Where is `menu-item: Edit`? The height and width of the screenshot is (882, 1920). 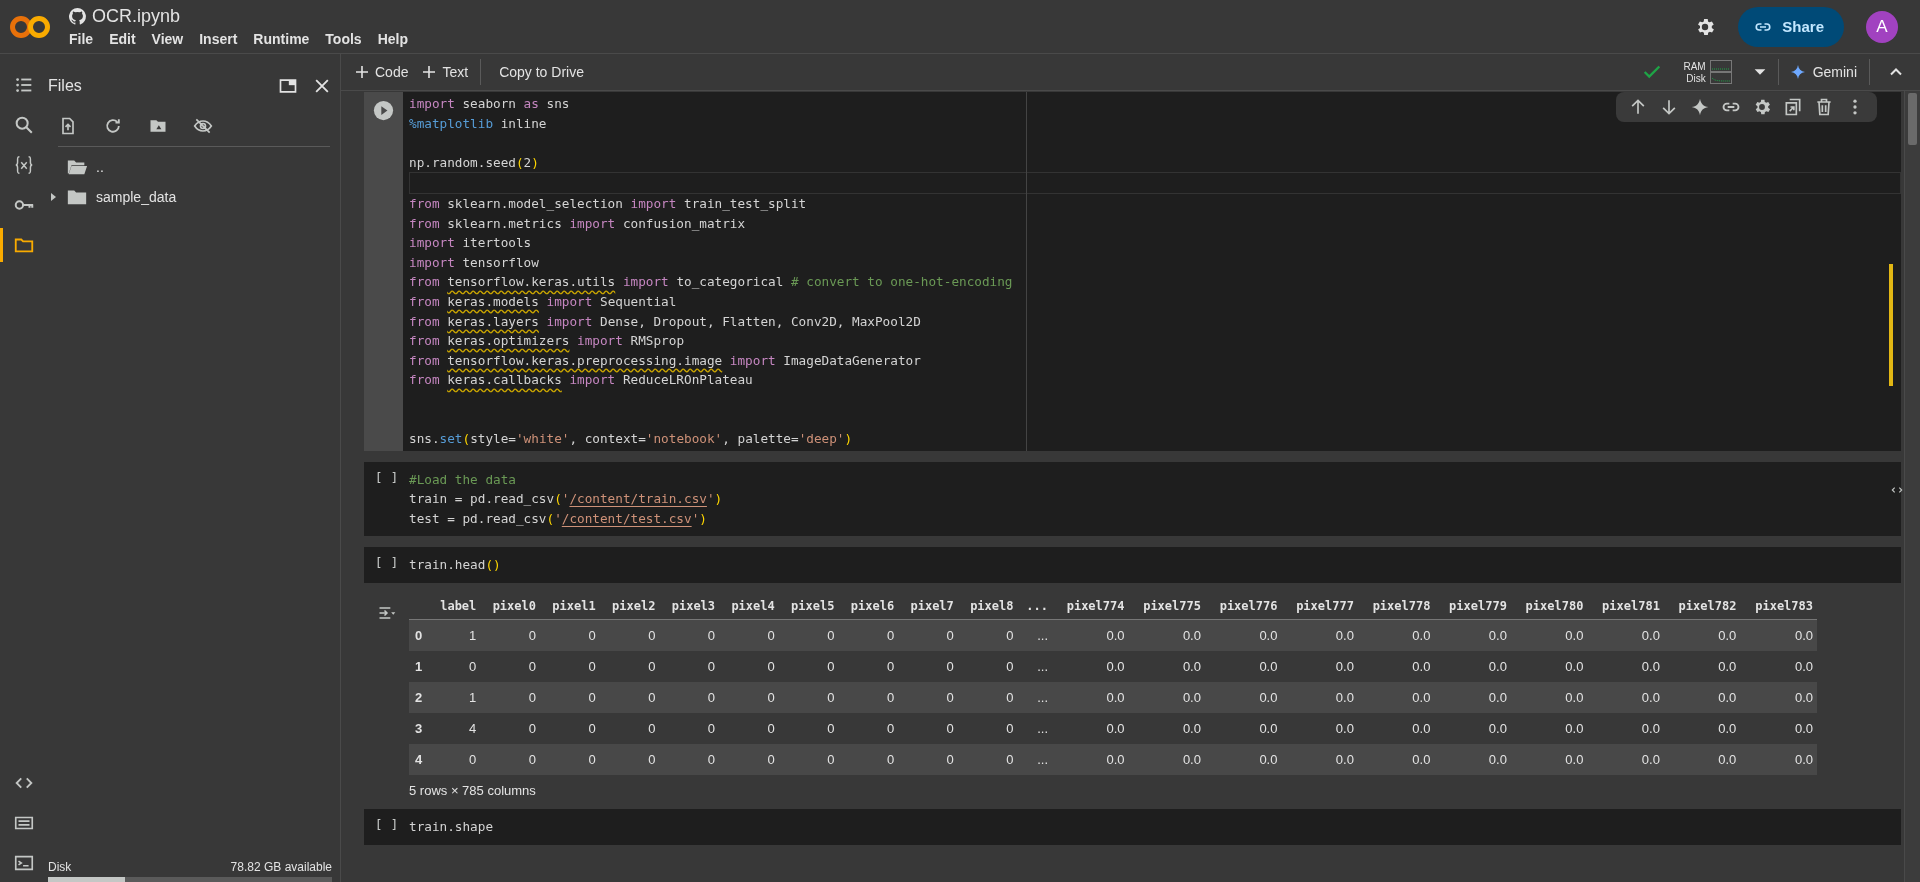
menu-item: Edit is located at coordinates (122, 39).